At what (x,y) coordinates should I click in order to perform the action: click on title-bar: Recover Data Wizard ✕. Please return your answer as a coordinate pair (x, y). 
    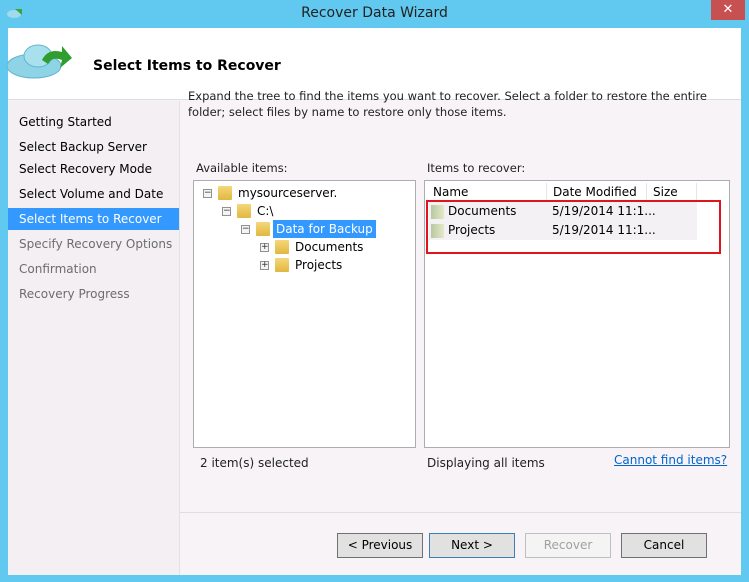
    Looking at the image, I should click on (374, 14).